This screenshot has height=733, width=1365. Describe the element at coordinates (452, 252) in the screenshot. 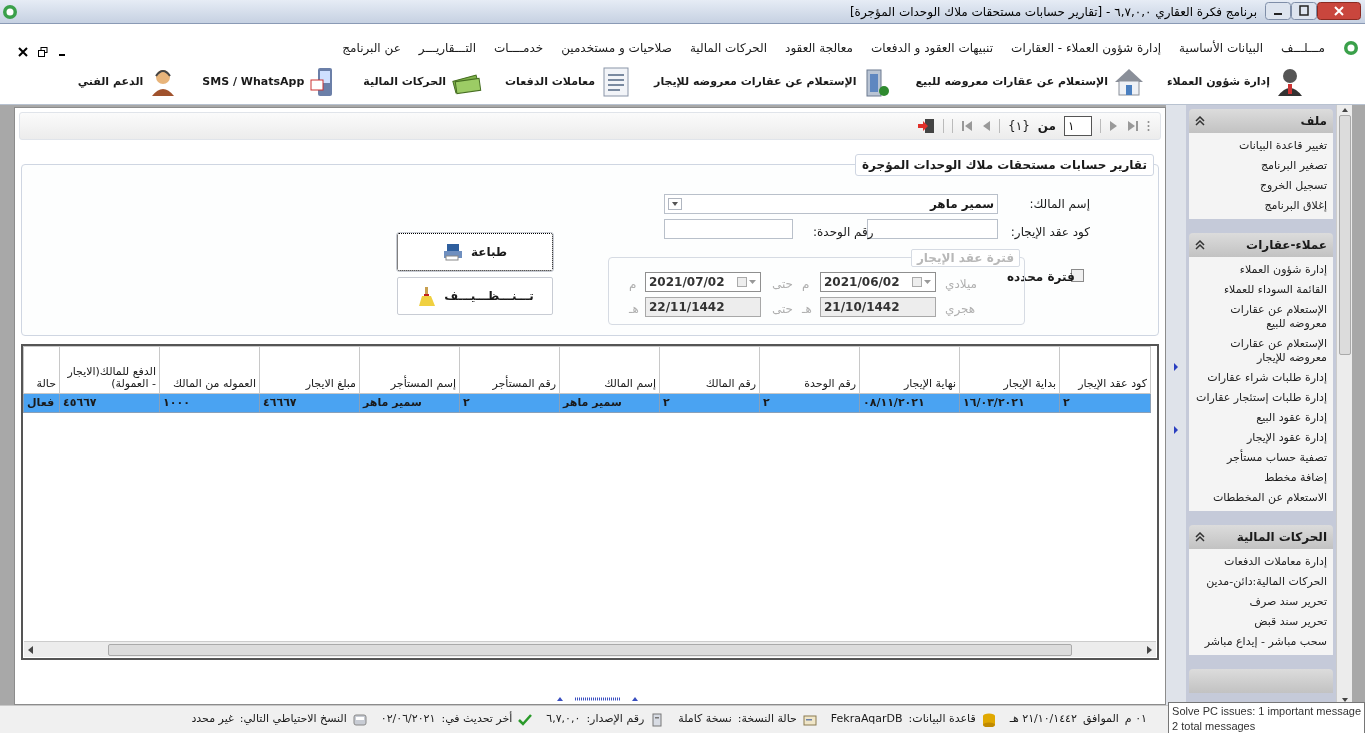

I see `printer-icon` at that location.